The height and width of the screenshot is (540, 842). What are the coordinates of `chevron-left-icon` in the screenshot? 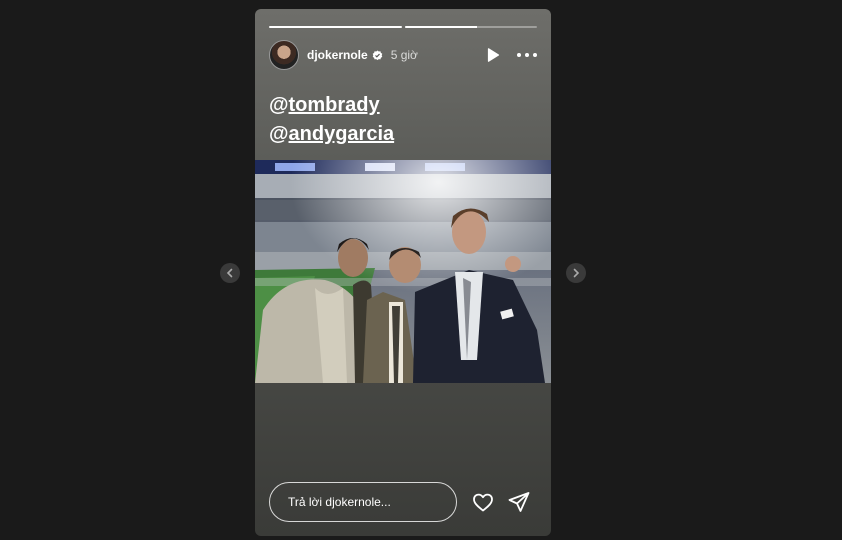 It's located at (229, 273).